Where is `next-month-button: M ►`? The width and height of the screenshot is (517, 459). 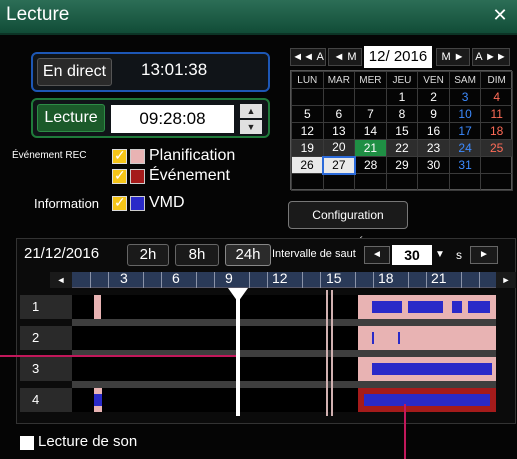
next-month-button: M ► is located at coordinates (453, 57).